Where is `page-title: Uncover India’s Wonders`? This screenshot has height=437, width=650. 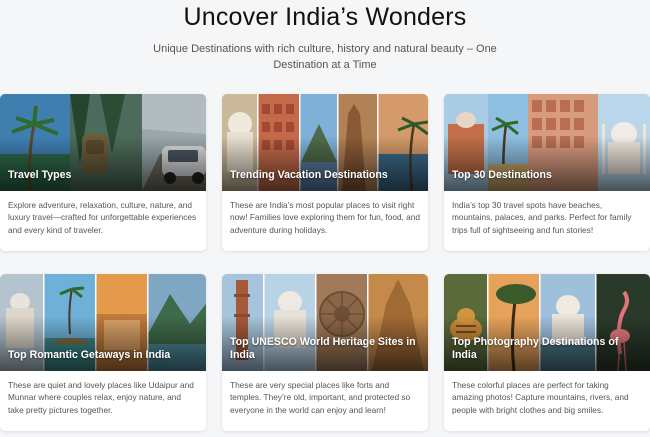 page-title: Uncover India’s Wonders is located at coordinates (325, 17).